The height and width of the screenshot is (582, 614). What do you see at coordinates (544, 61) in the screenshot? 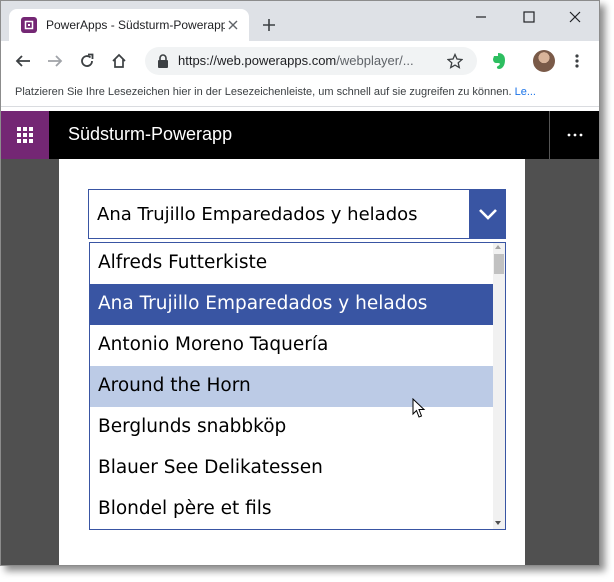
I see `avatar` at bounding box center [544, 61].